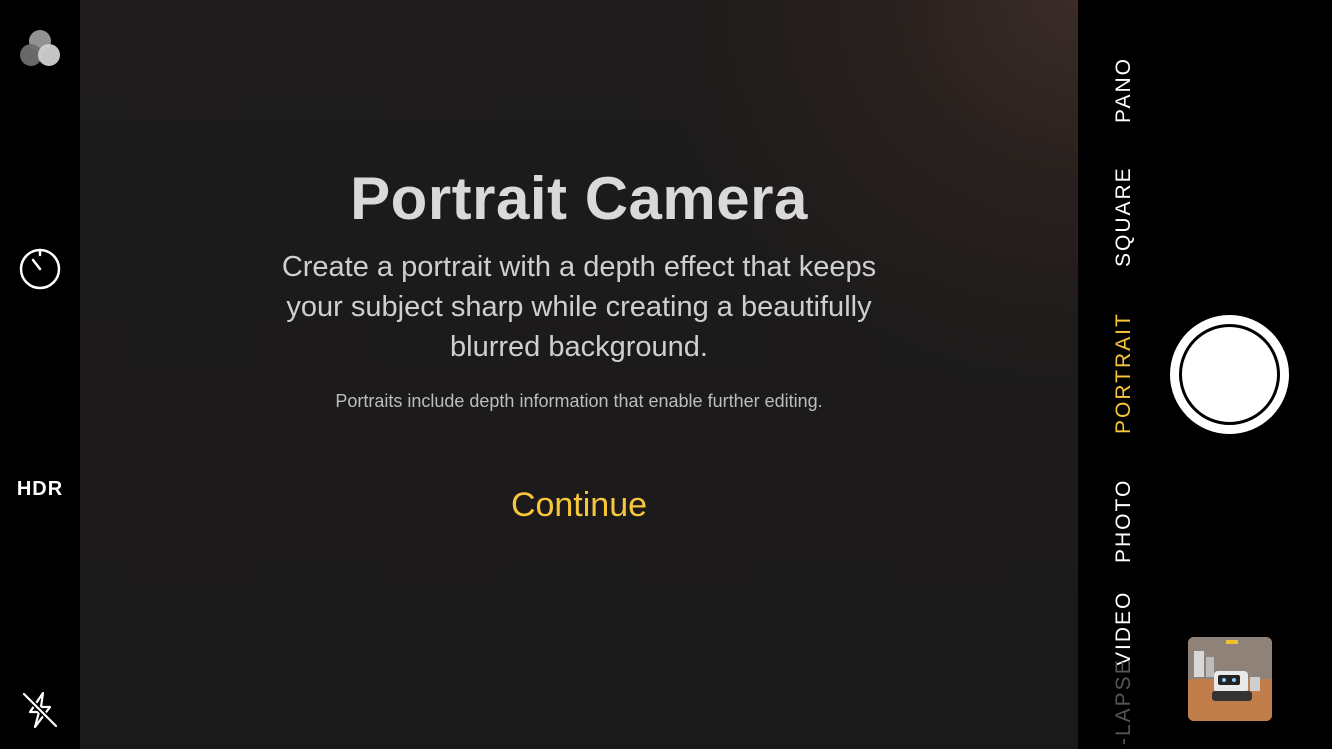 Image resolution: width=1332 pixels, height=749 pixels. I want to click on last-photo-thumbnail, so click(1230, 679).